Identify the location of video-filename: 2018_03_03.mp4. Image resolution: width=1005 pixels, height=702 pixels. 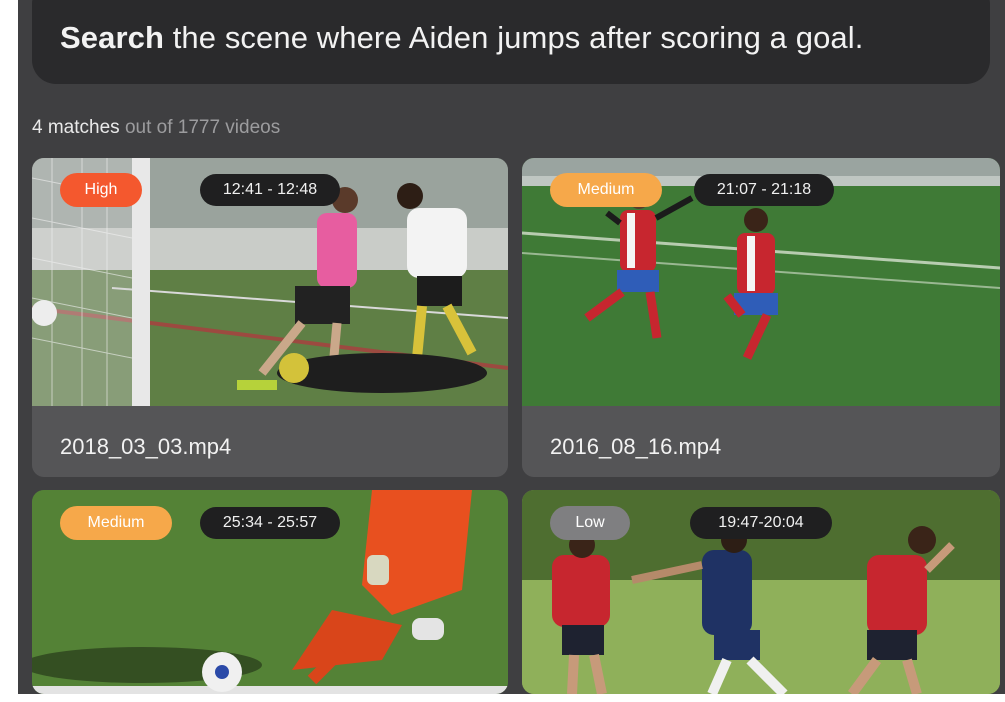
(145, 447).